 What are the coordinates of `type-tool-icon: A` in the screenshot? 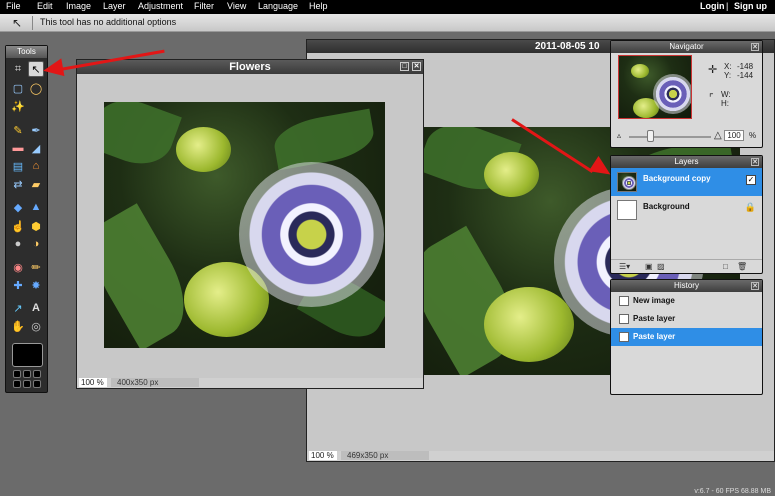 It's located at (36, 308).